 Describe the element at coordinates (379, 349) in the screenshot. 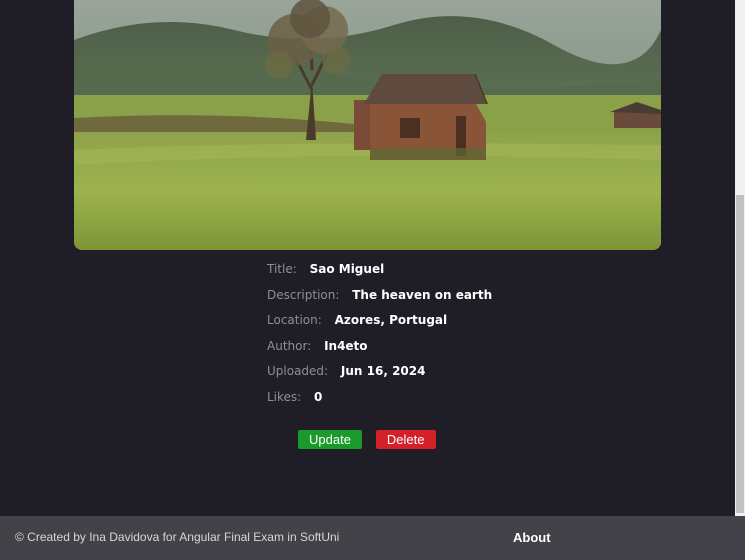

I see `author-row: Author: In4eto` at that location.